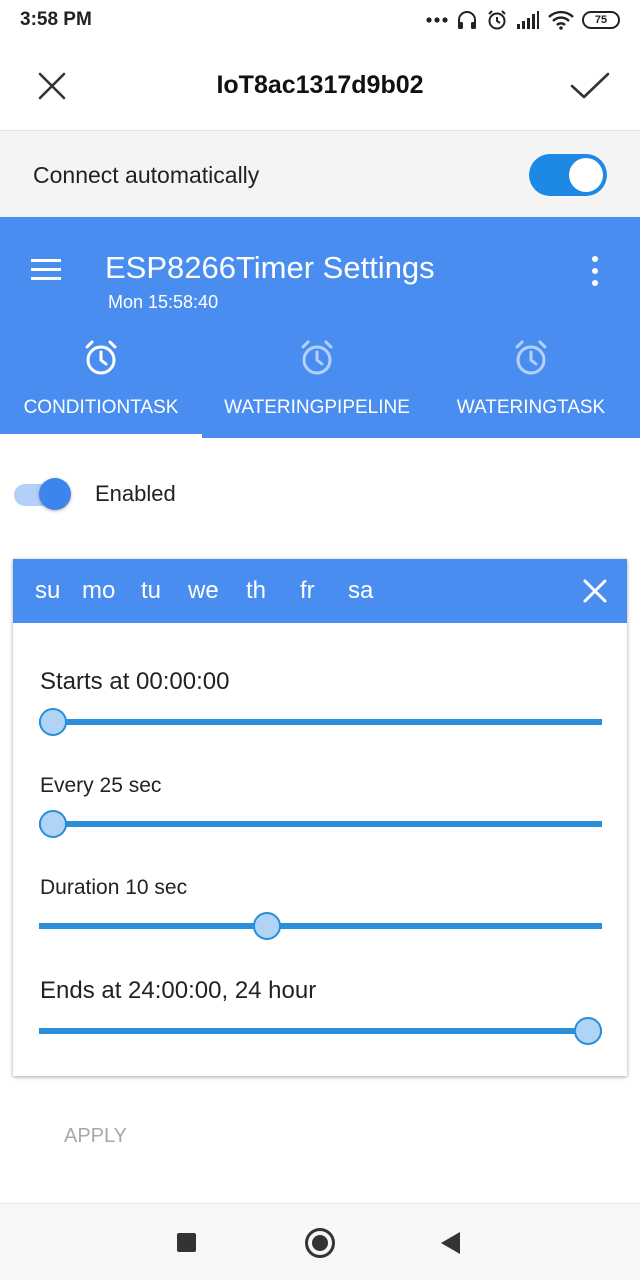 This screenshot has width=640, height=1280. I want to click on duration-slider, so click(320, 926).